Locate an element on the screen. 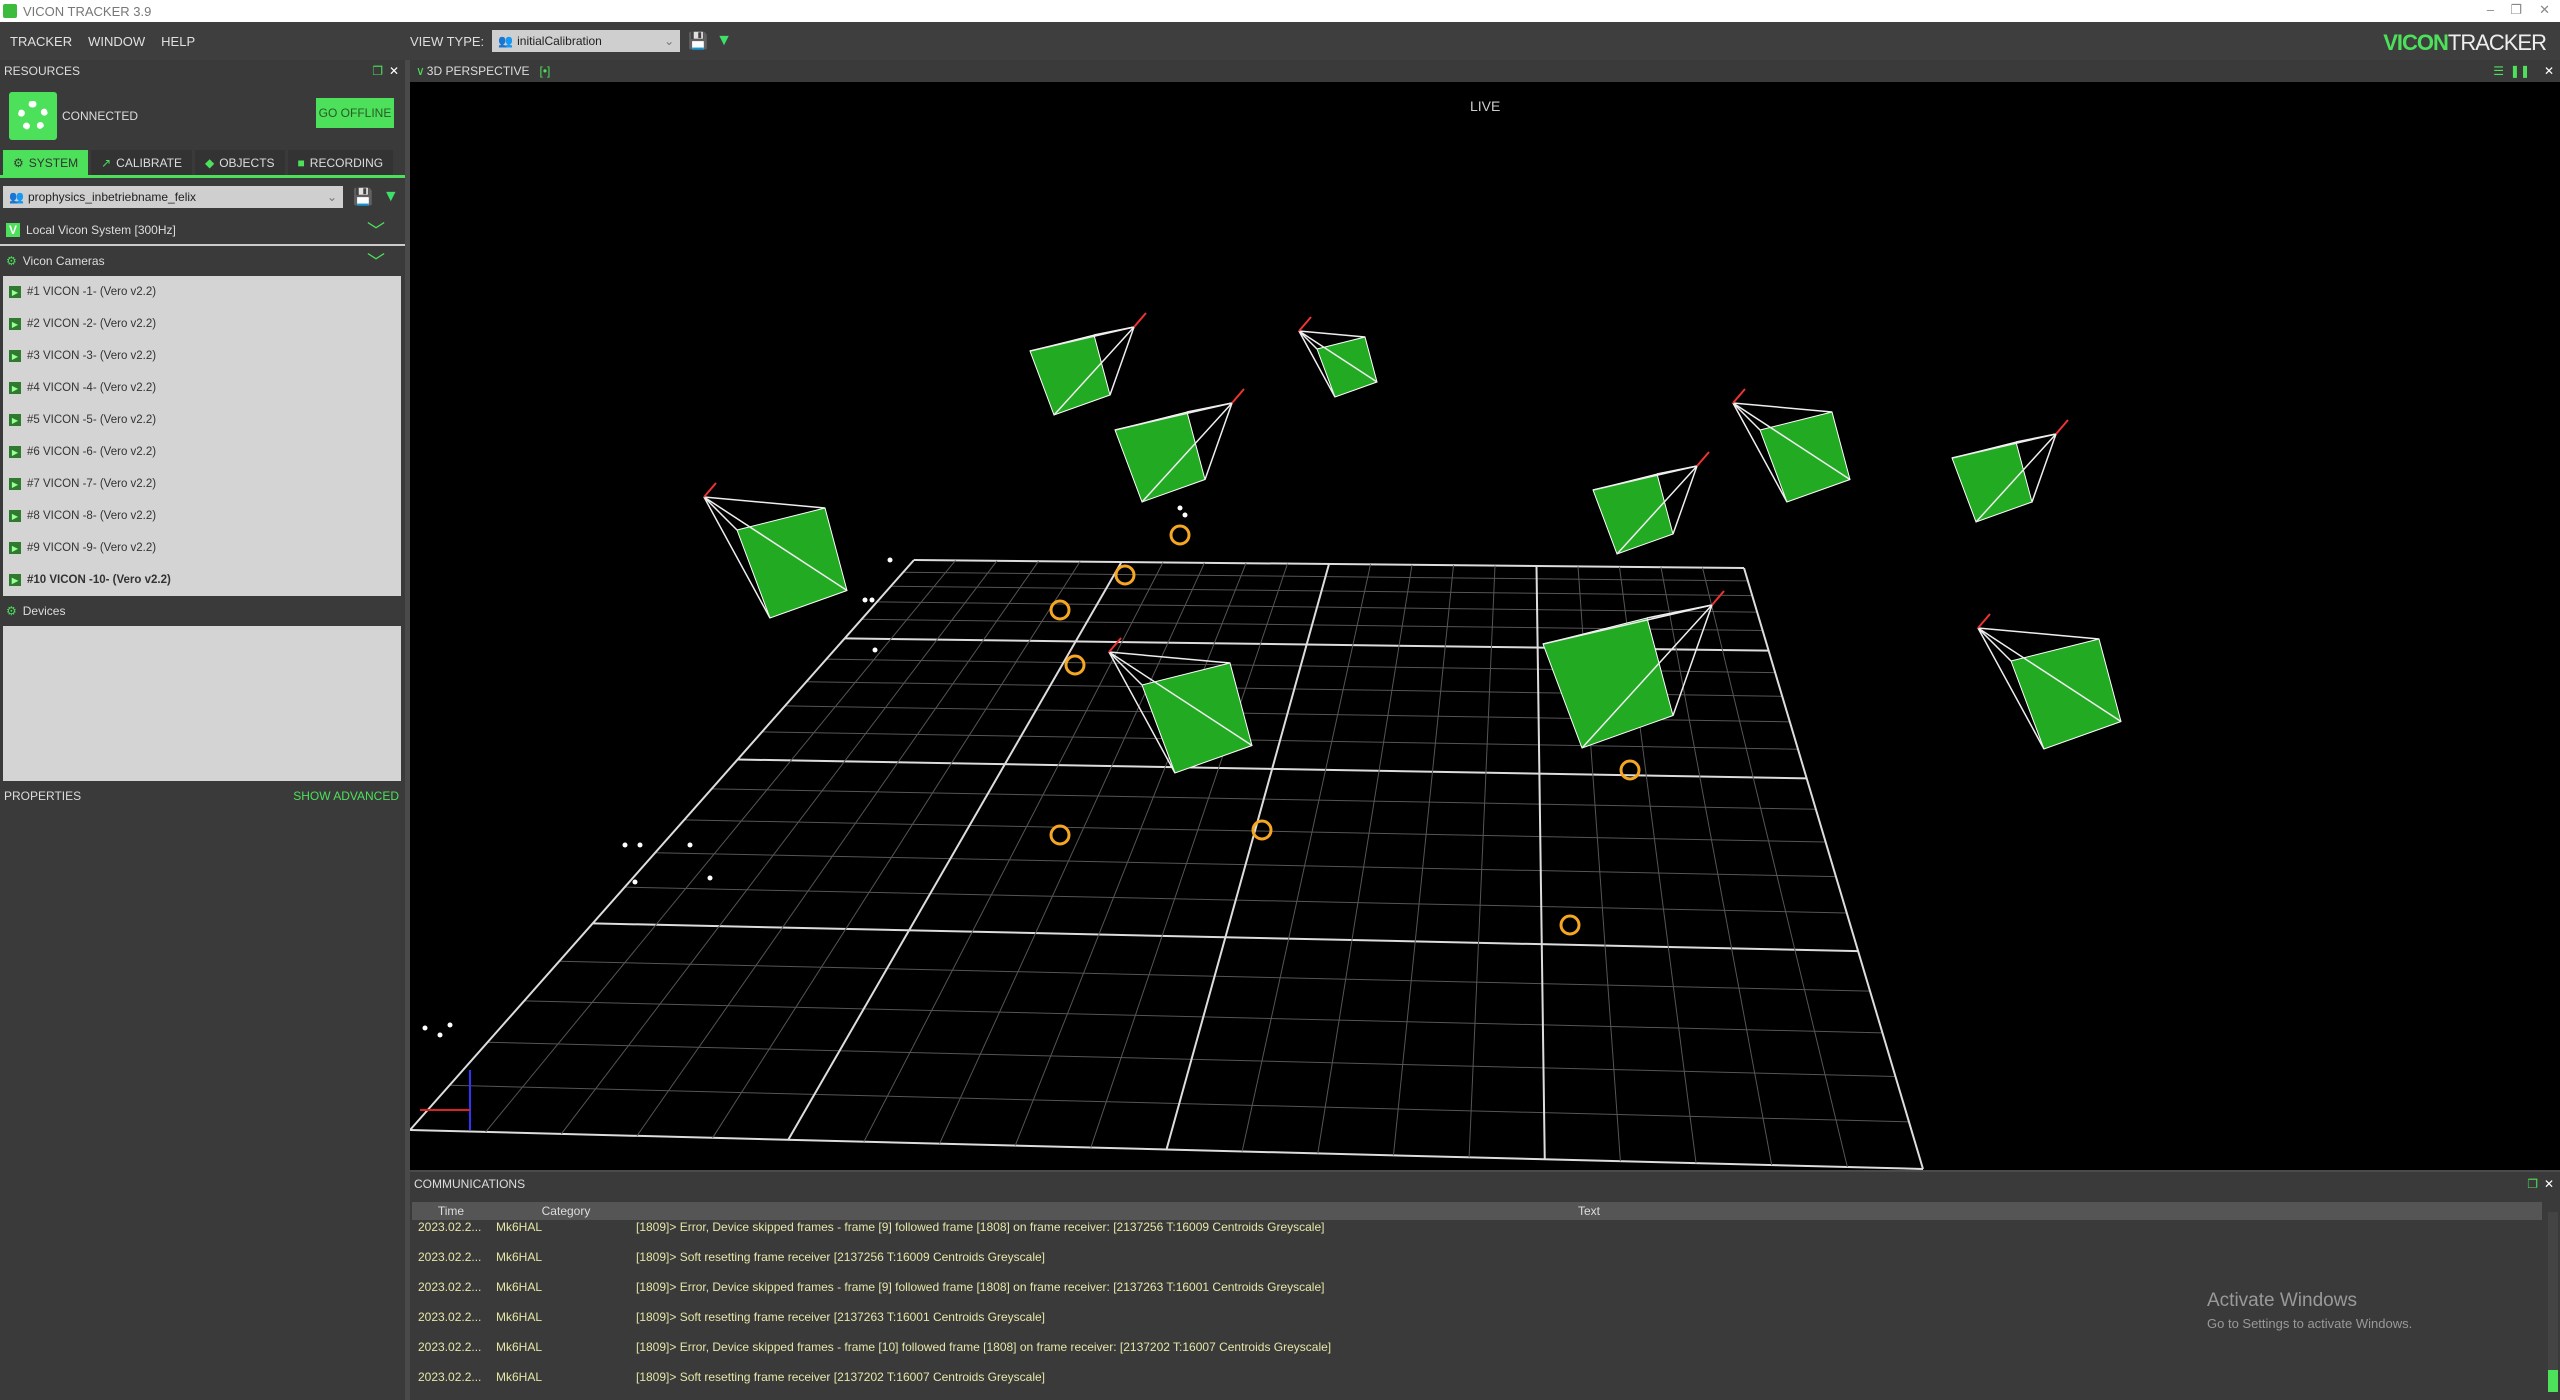 This screenshot has width=2560, height=1400. close-button: ✕ is located at coordinates (2544, 10).